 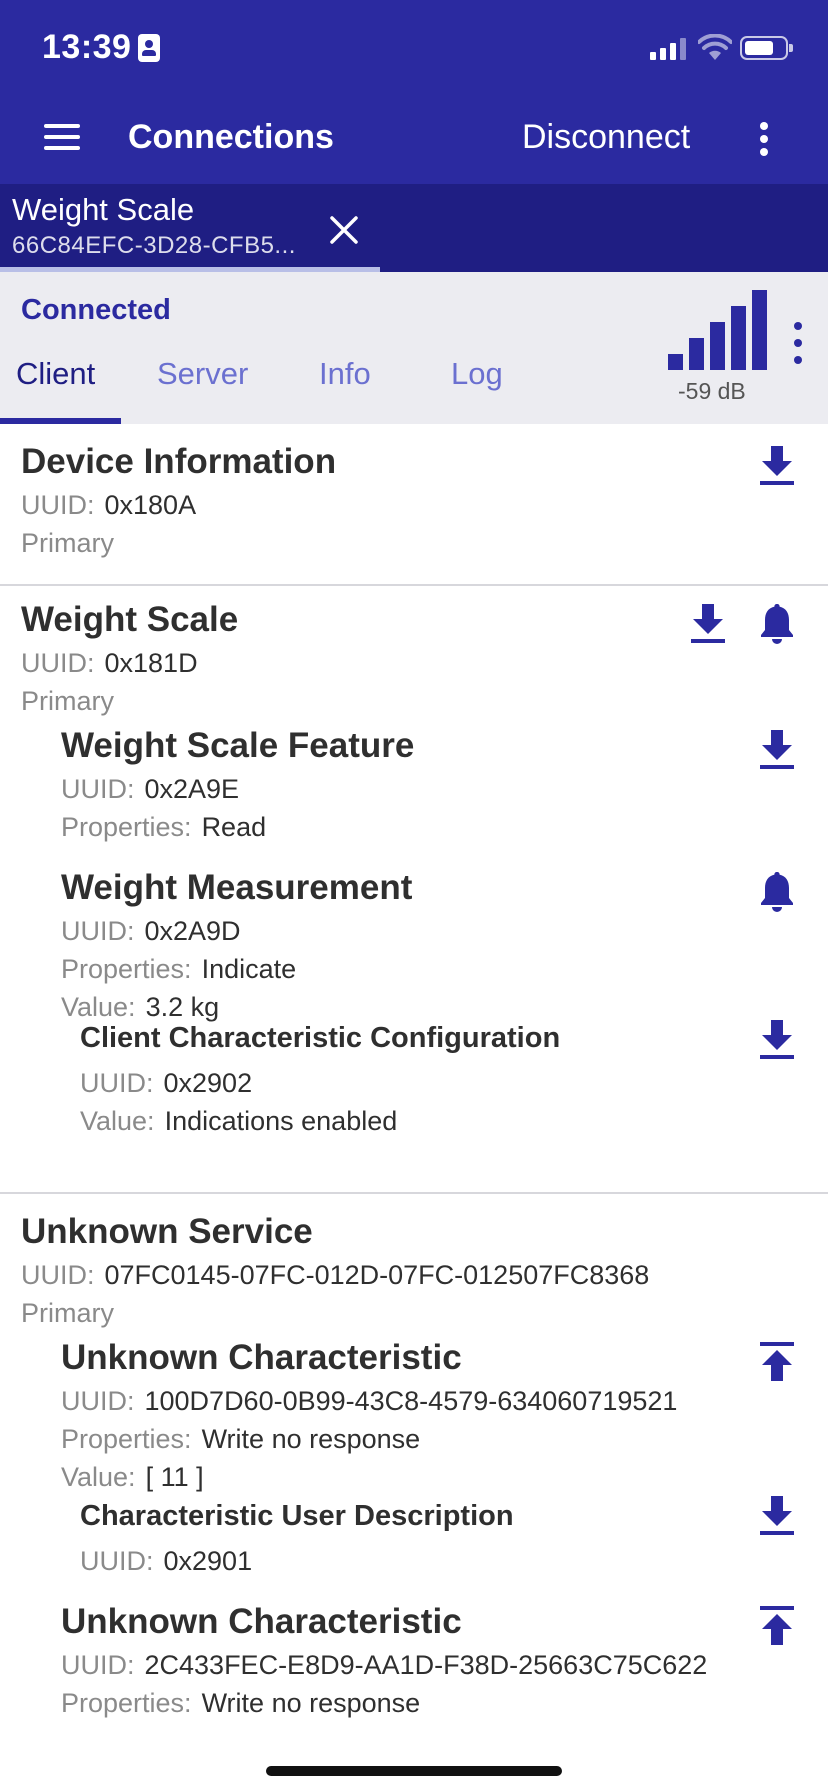 I want to click on status-time: 13:39, so click(x=87, y=47).